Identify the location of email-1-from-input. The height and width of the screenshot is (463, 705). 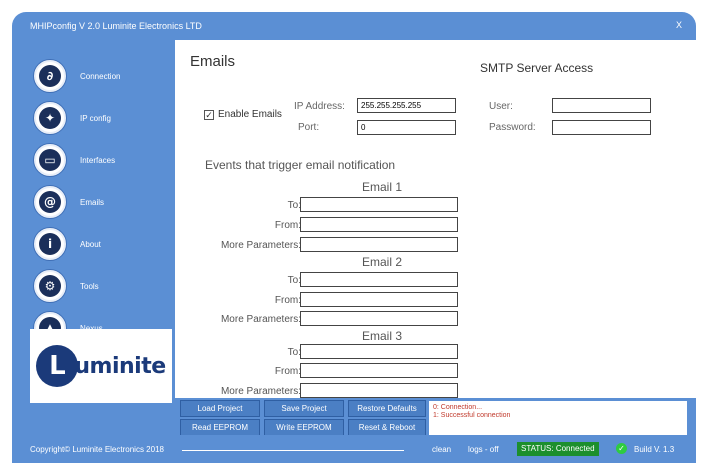
(379, 224).